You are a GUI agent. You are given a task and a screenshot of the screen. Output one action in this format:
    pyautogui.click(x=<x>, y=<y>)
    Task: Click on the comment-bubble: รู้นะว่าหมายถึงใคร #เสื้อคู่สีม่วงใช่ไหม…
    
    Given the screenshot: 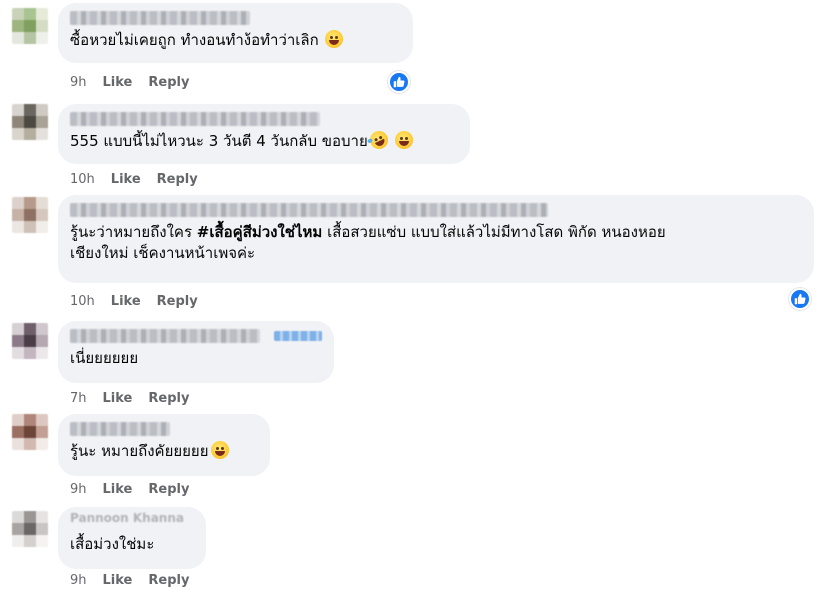 What is the action you would take?
    pyautogui.click(x=436, y=239)
    